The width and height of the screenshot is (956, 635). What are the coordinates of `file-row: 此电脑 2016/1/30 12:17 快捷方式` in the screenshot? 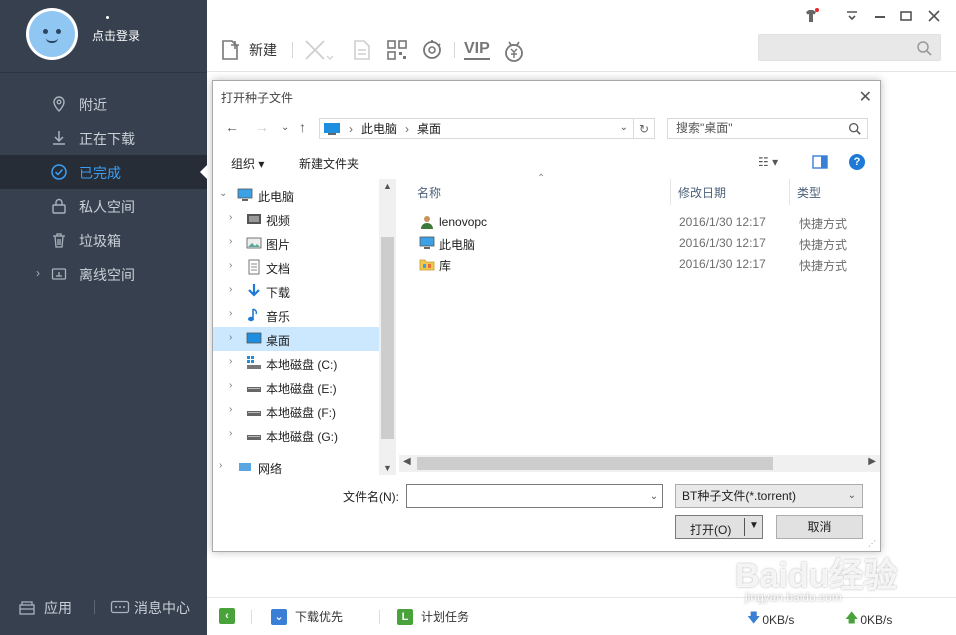 It's located at (634, 243).